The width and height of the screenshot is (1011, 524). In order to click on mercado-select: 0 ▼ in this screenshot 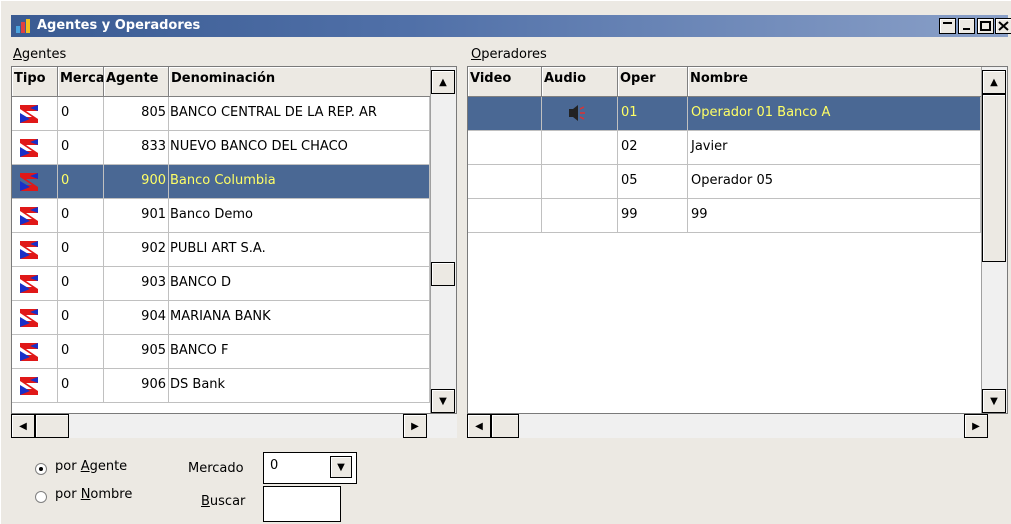, I will do `click(310, 468)`.